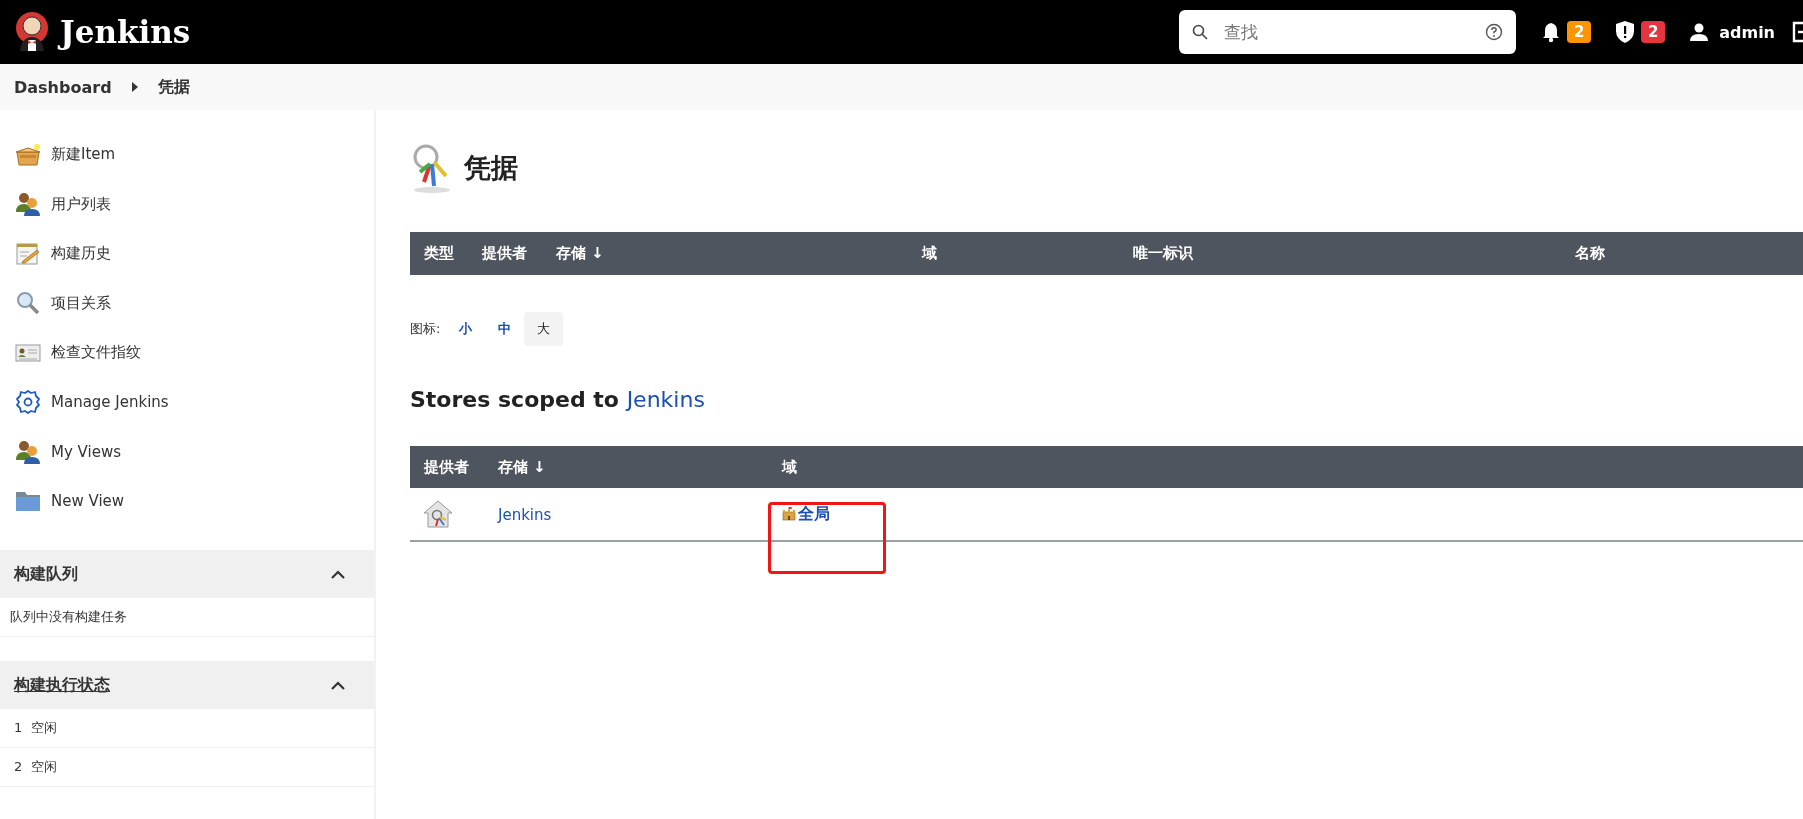  What do you see at coordinates (1340, 253) in the screenshot?
I see `column-header: 唯一标识` at bounding box center [1340, 253].